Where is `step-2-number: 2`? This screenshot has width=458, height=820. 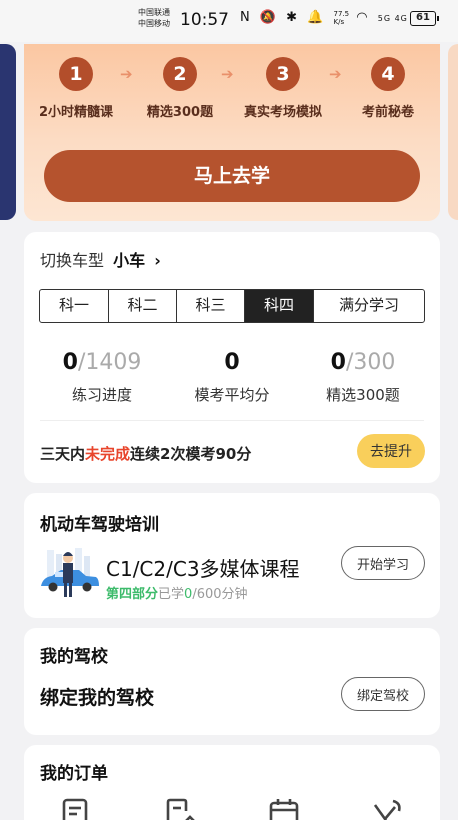 step-2-number: 2 is located at coordinates (180, 74).